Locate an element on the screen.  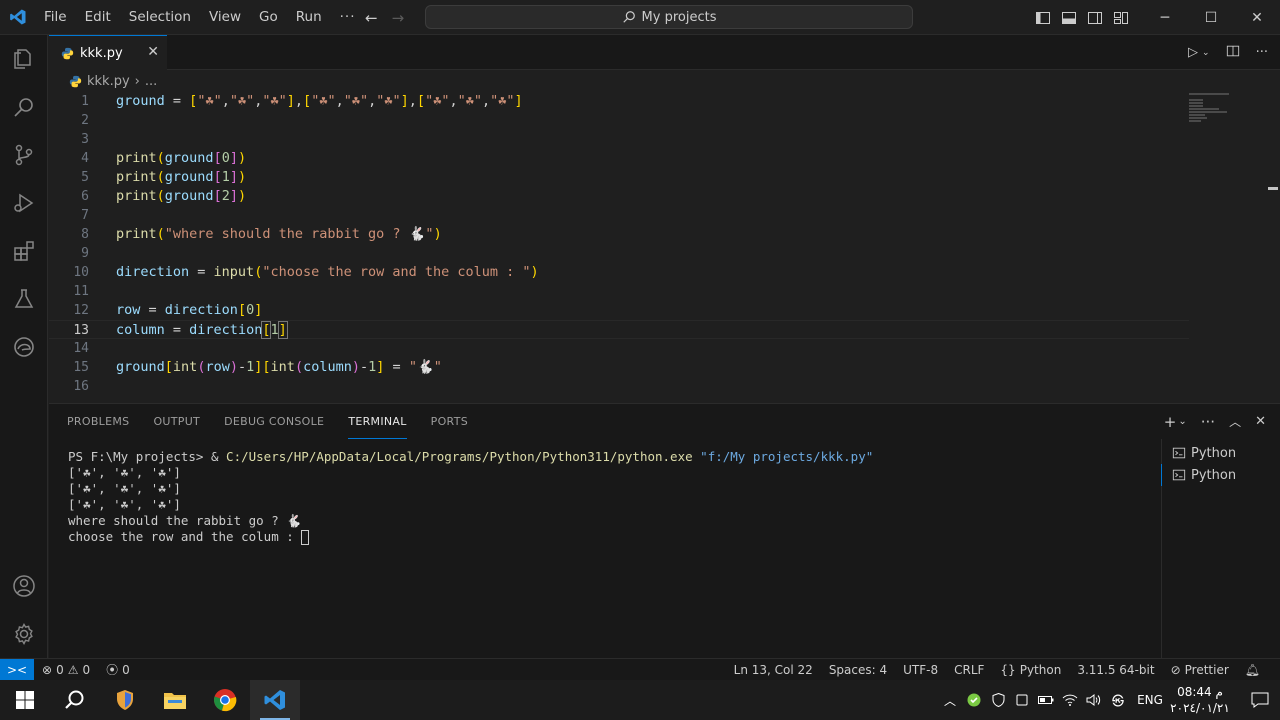
tab-output: OUTPUT is located at coordinates (176, 421).